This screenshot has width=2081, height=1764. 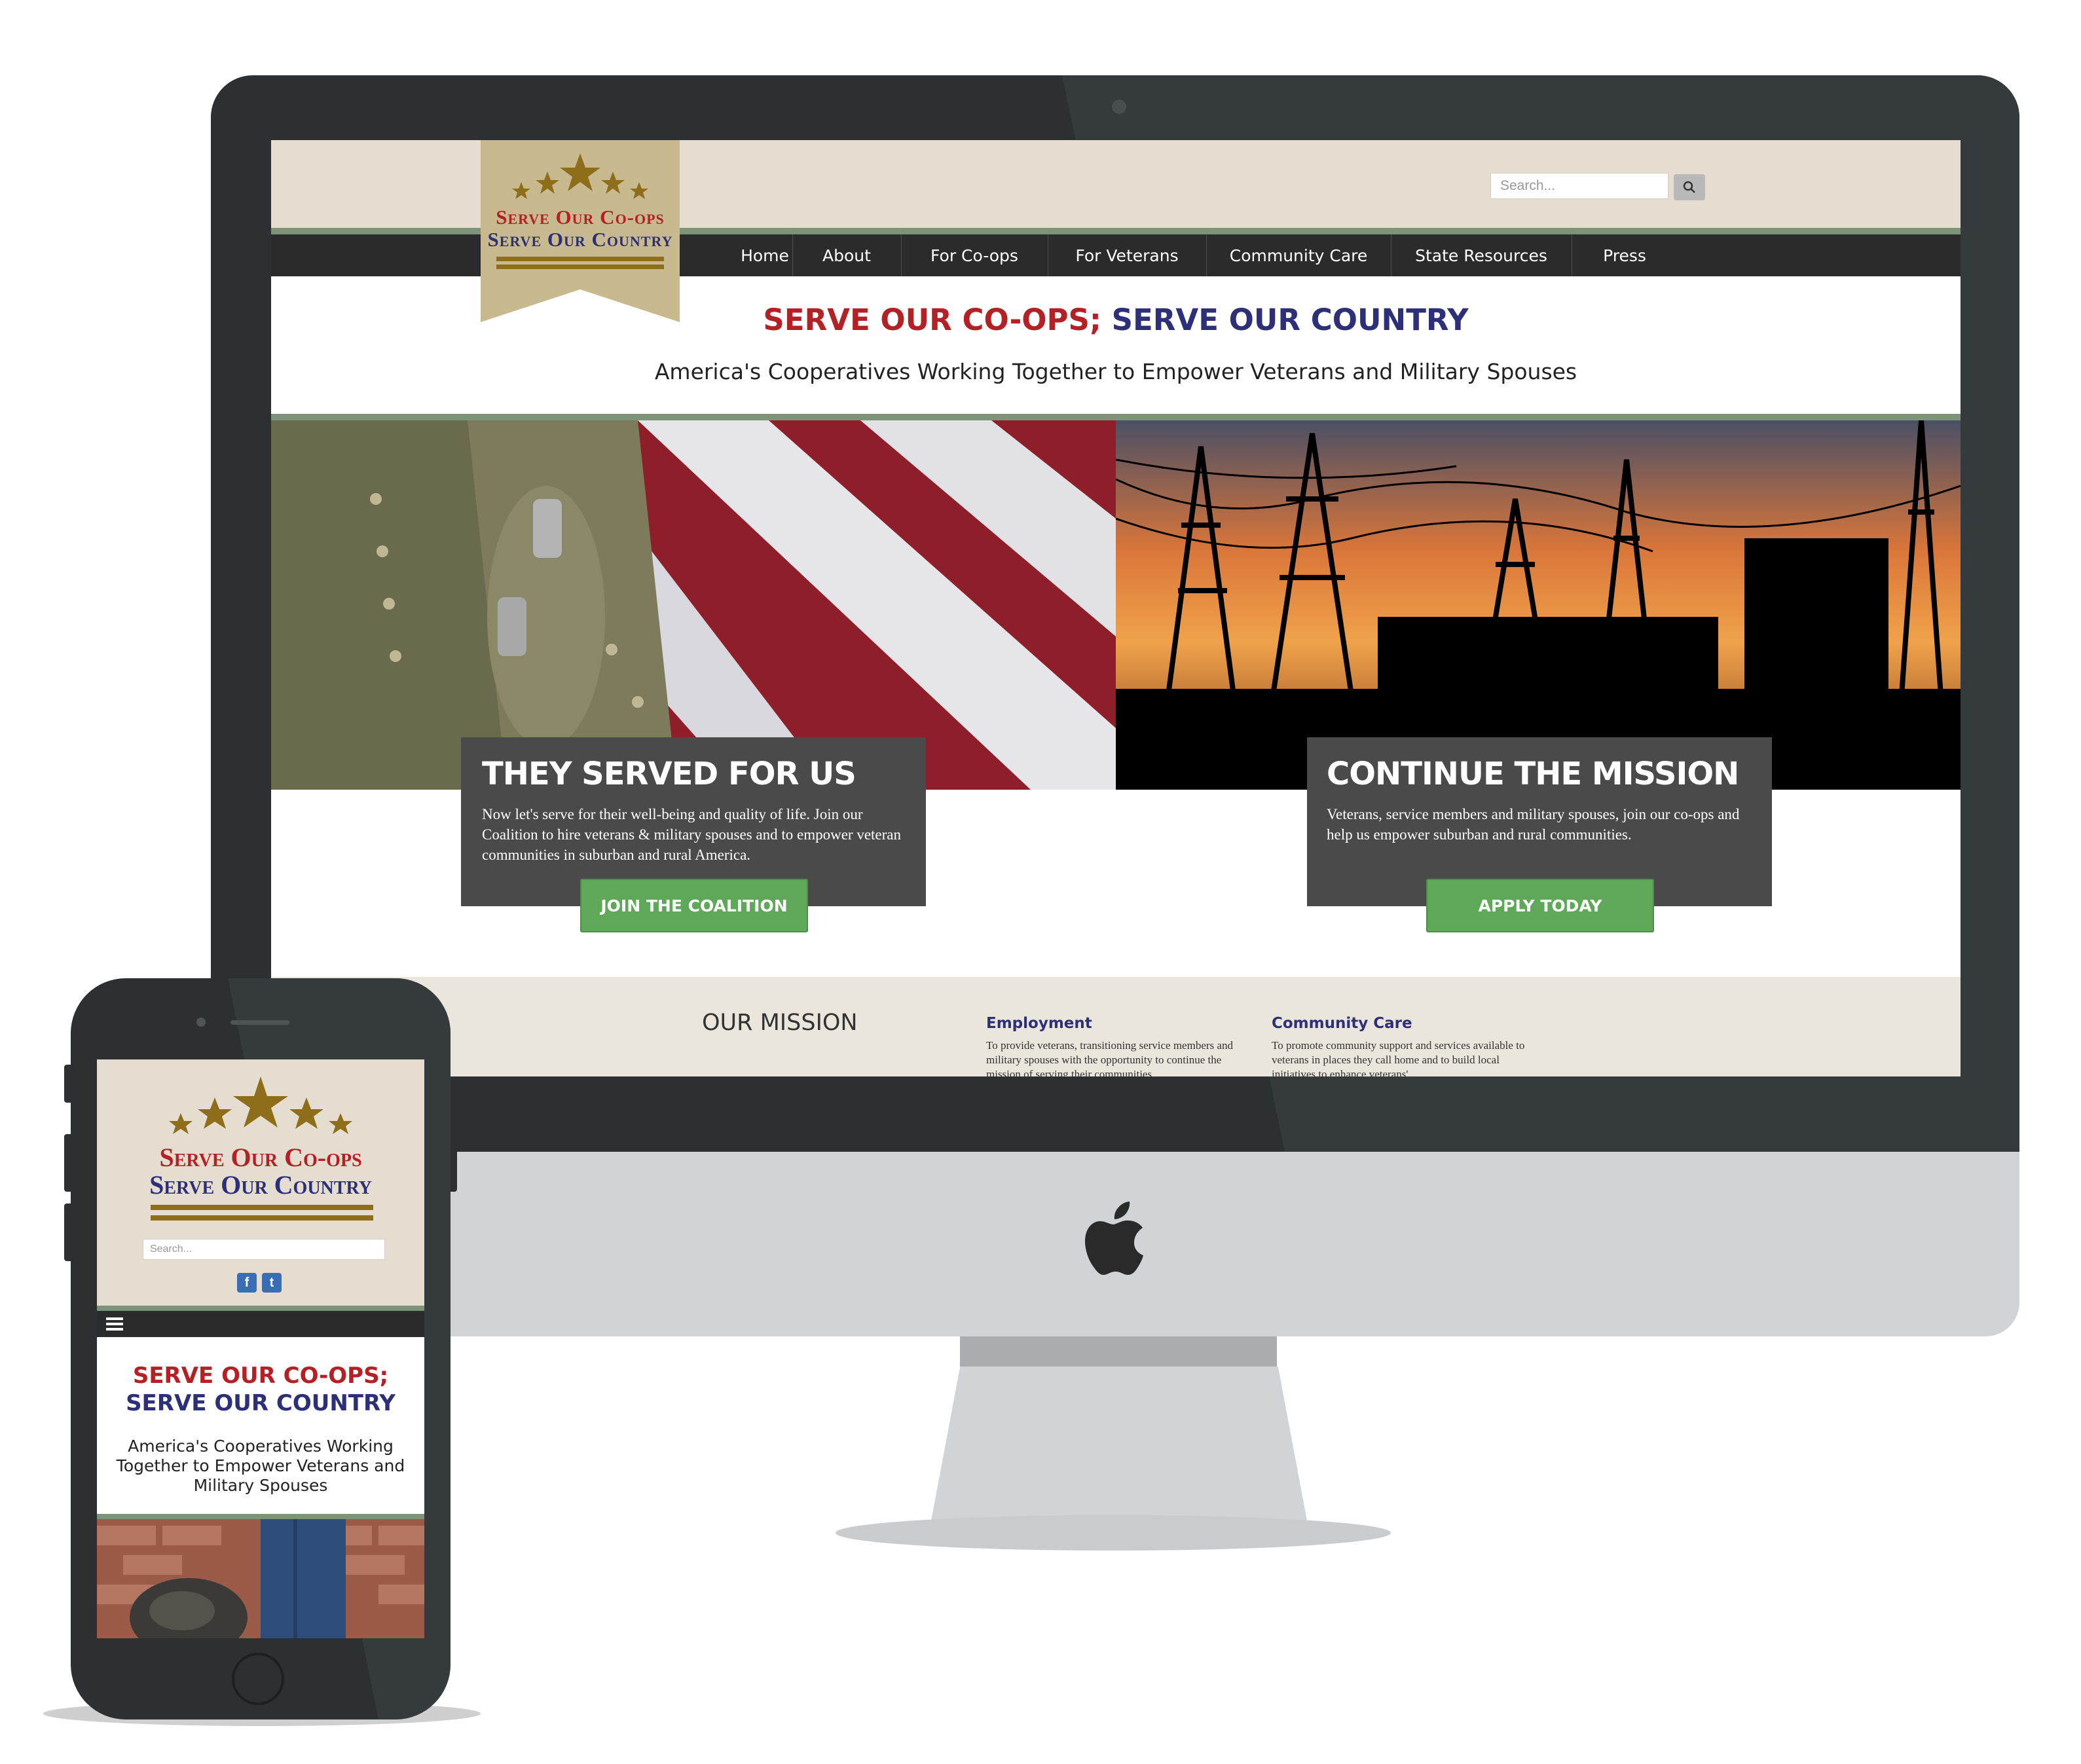 I want to click on mobile-hero-photo, so click(x=260, y=1579).